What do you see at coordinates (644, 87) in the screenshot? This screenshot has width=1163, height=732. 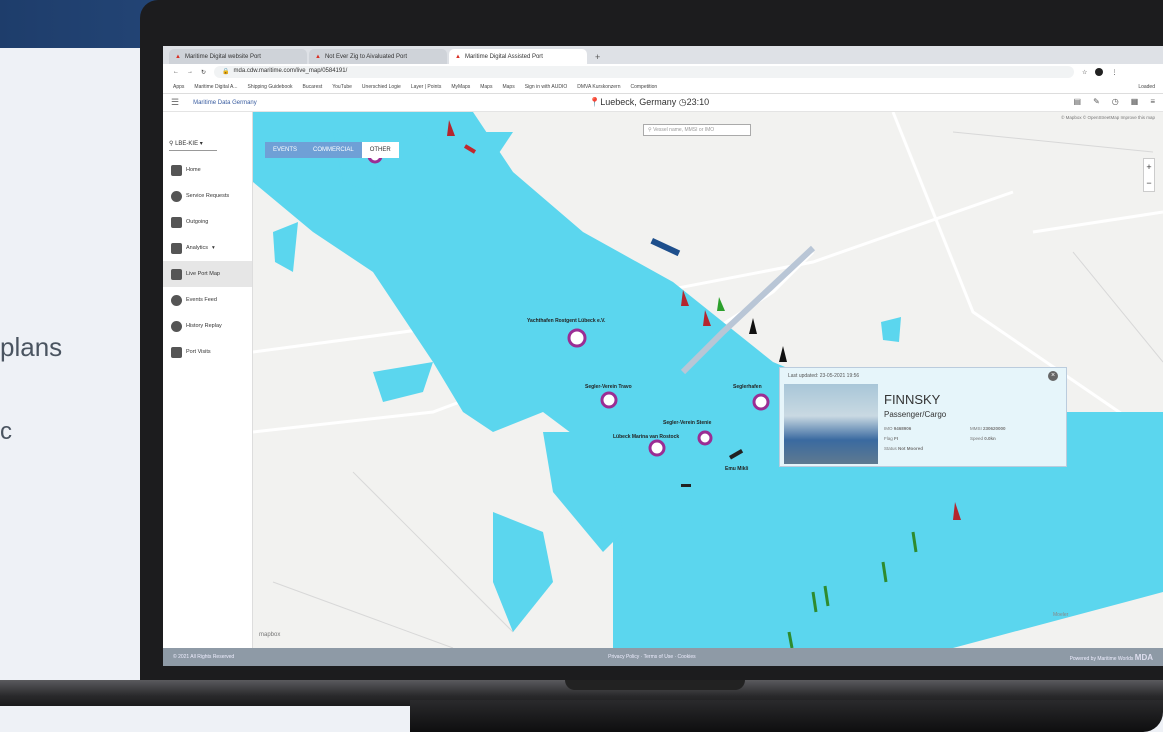 I see `bookmark-item: Competition` at bounding box center [644, 87].